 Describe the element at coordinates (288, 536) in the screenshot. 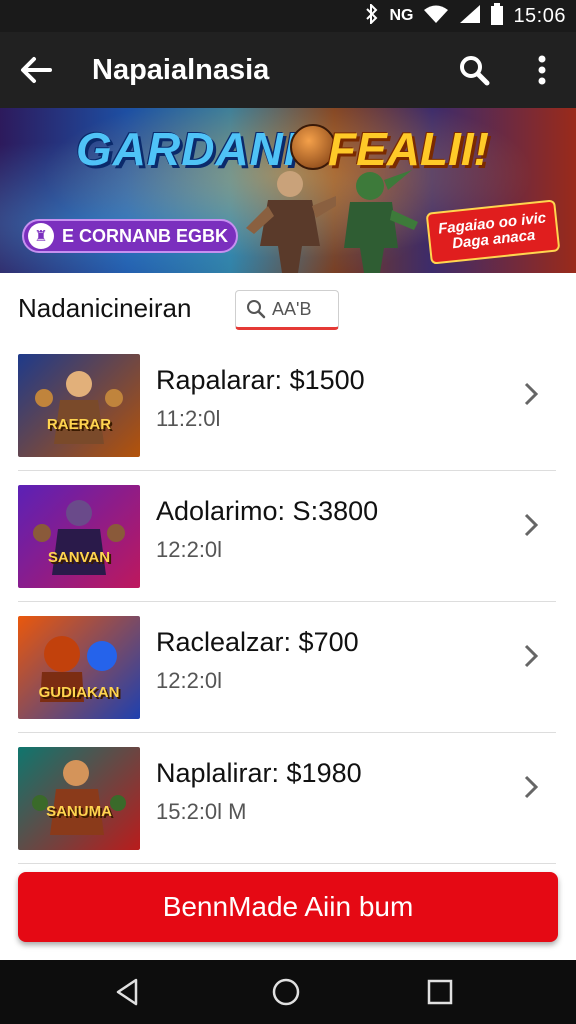

I see `list-item: SANVAN Adolarimo: S:3800 12:2:0l` at that location.